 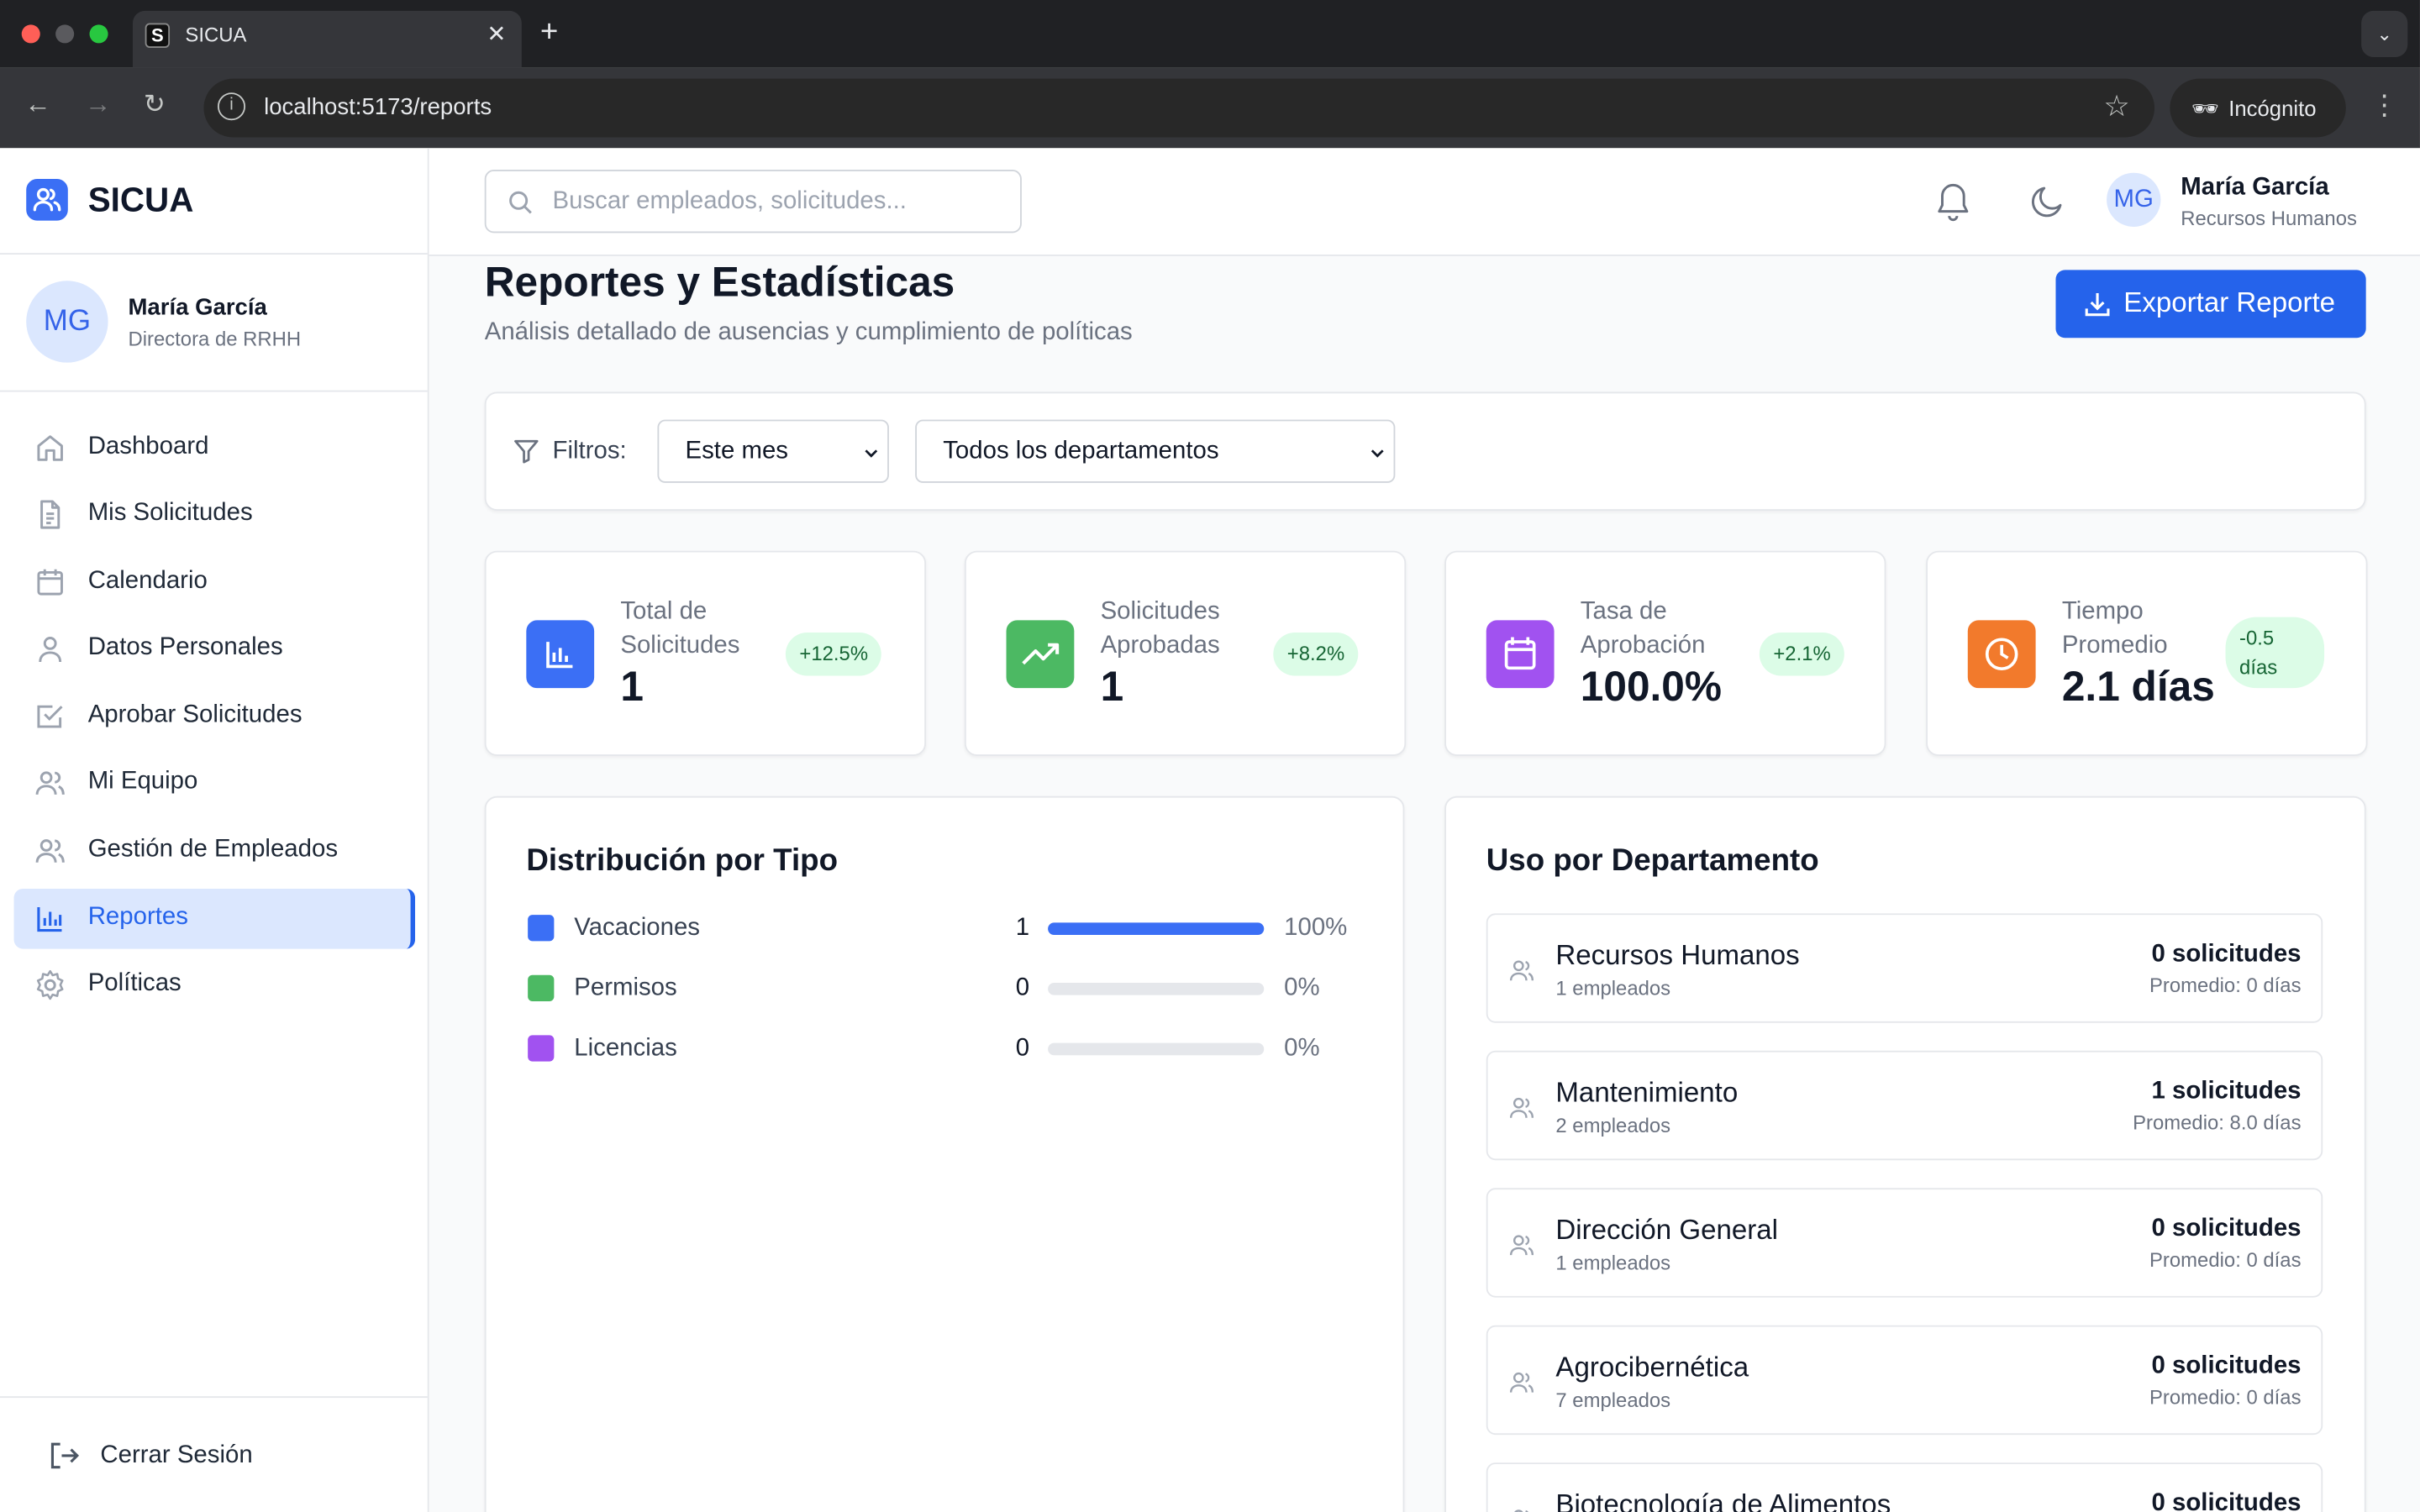 What do you see at coordinates (214, 918) in the screenshot?
I see `sidebar-item-reportes: Reportes` at bounding box center [214, 918].